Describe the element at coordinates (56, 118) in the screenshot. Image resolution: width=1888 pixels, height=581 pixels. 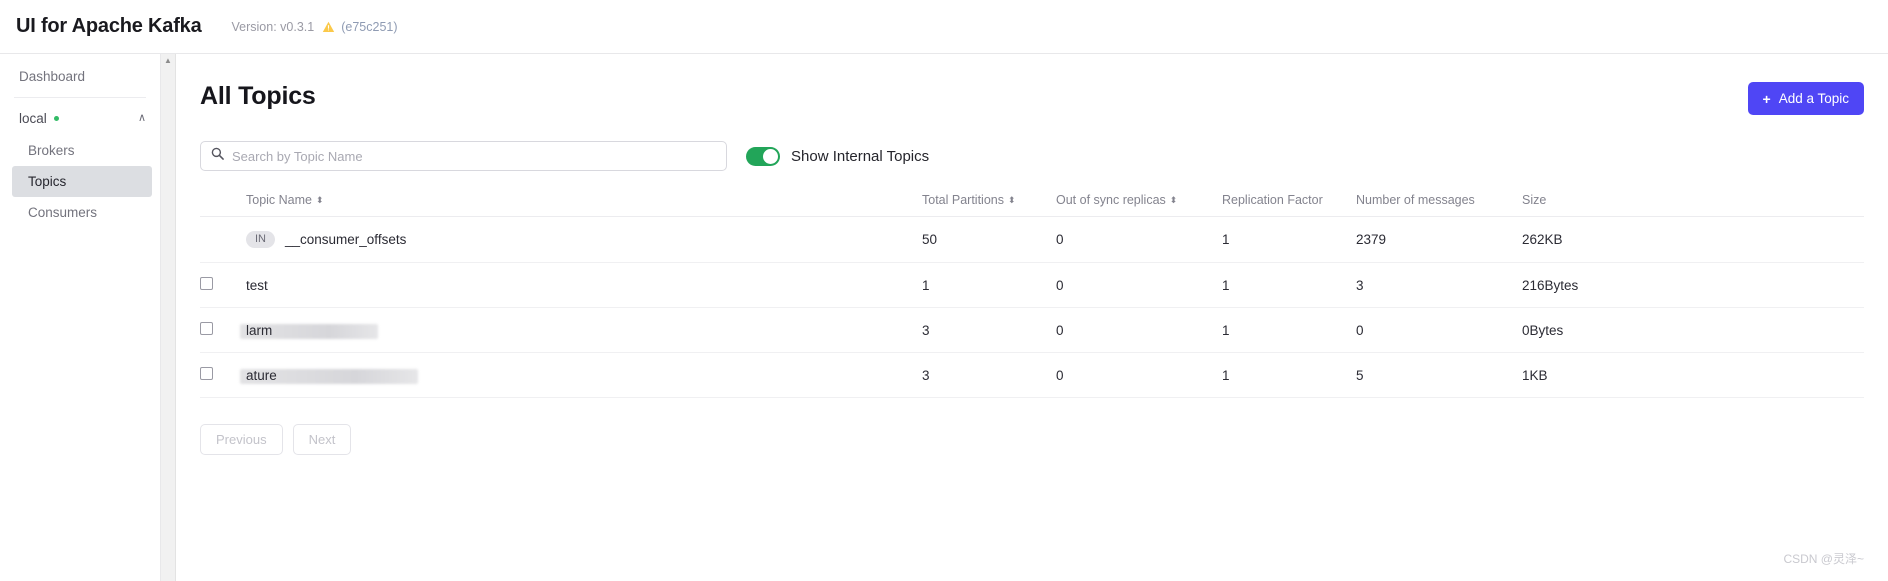
I see `cluster-status-dot-icon` at that location.